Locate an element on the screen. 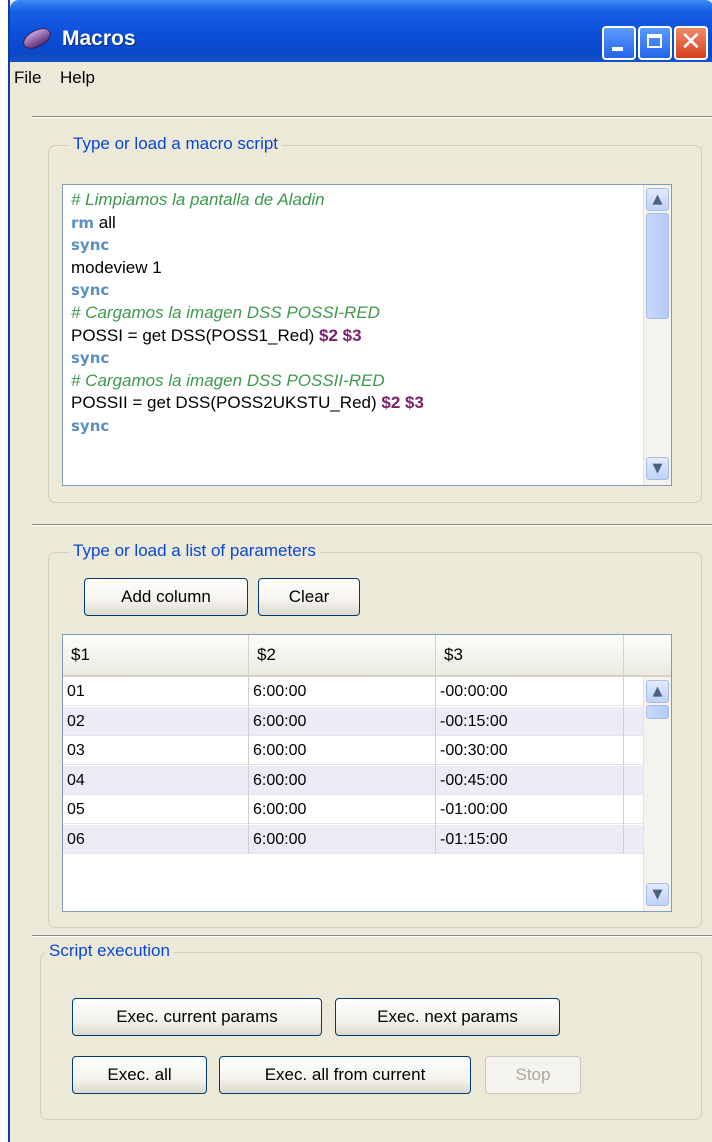 Image resolution: width=712 pixels, height=1142 pixels. menu-file: File is located at coordinates (27, 78).